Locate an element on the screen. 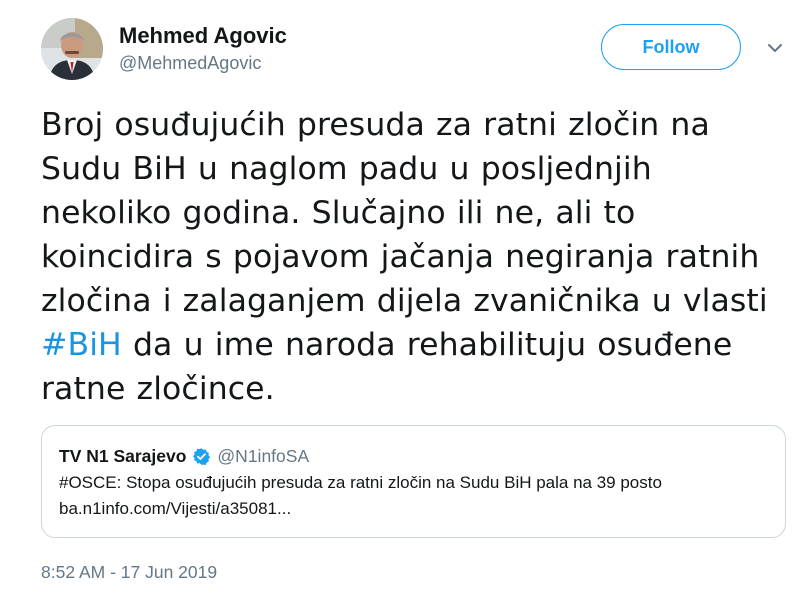  follow-button: Follow is located at coordinates (671, 47).